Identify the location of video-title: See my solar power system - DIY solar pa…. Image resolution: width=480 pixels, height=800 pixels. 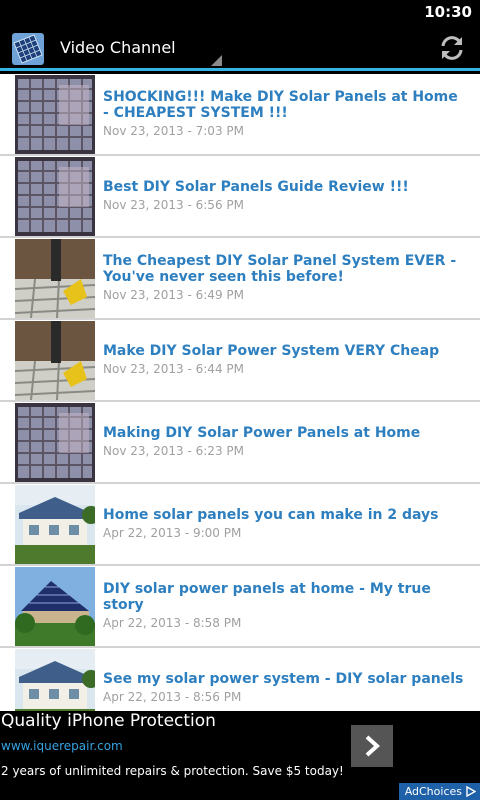
(283, 678).